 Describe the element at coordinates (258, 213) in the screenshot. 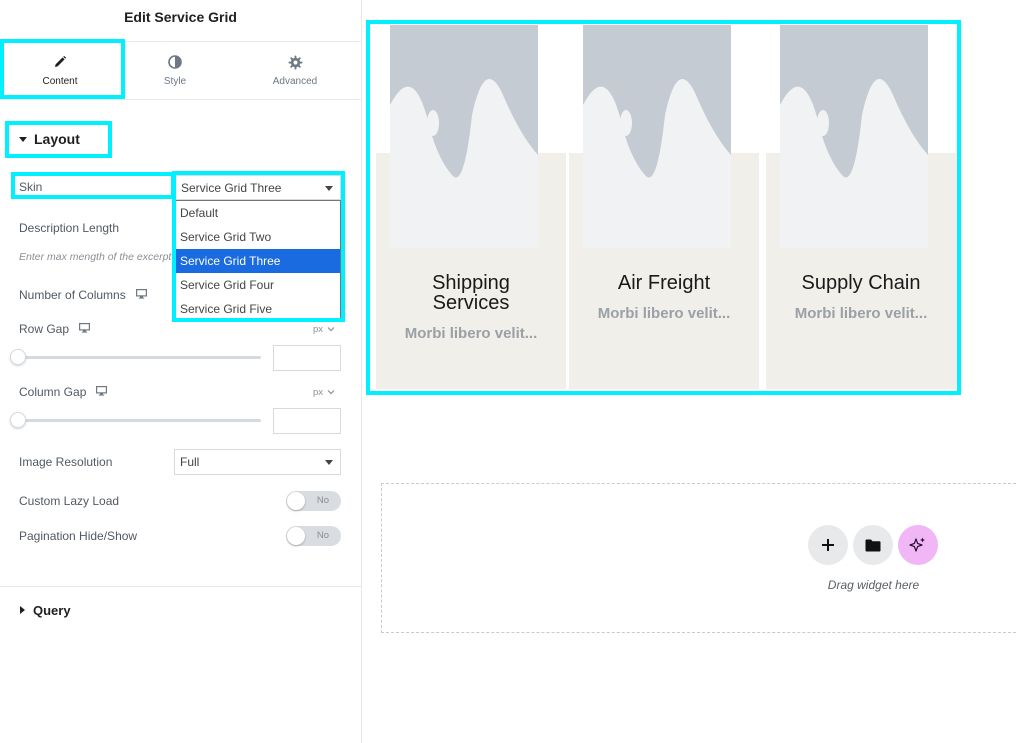

I see `skin-option: Default` at that location.